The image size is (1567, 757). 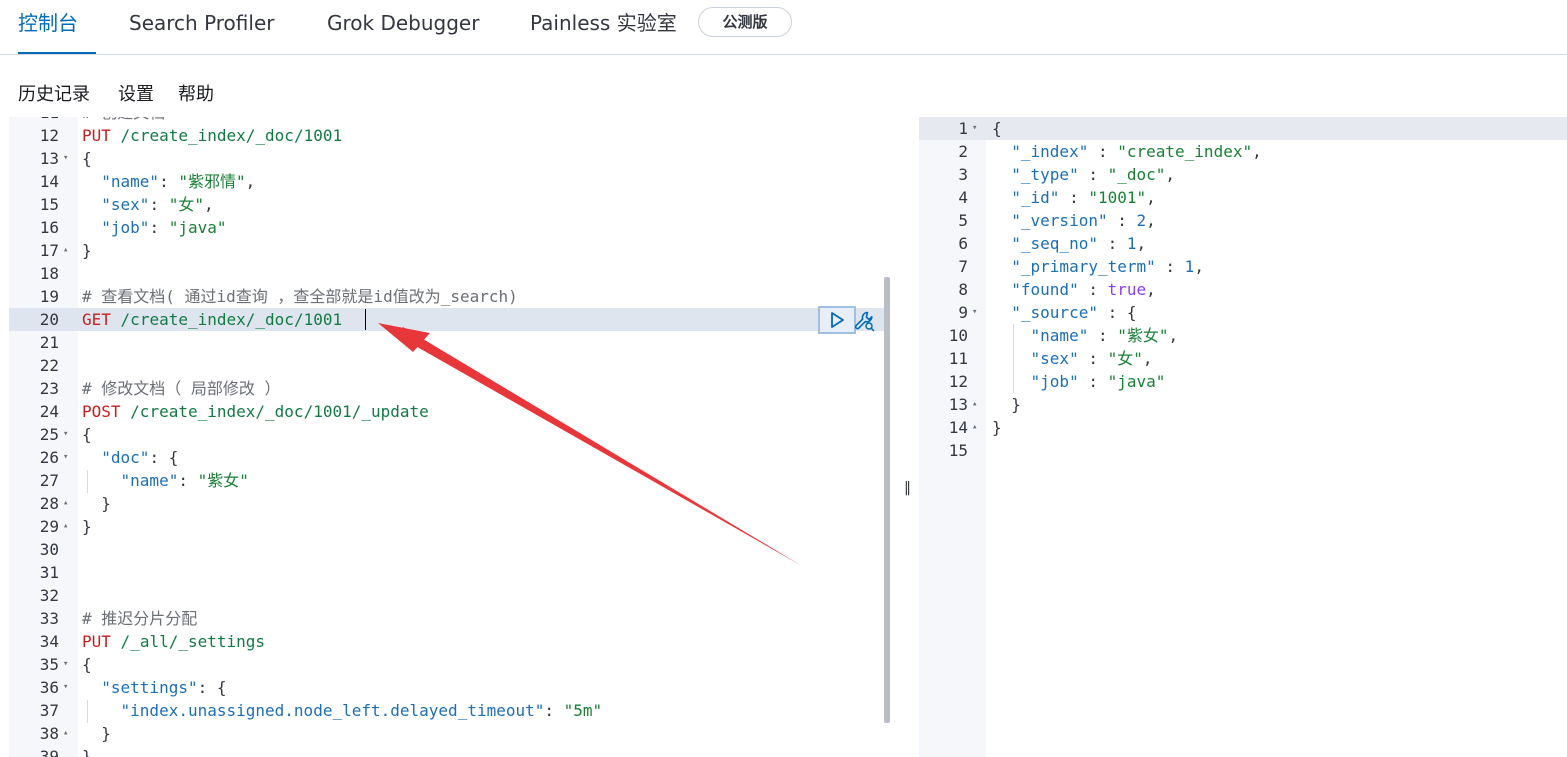 What do you see at coordinates (49, 752) in the screenshot?
I see `line-number: 39` at bounding box center [49, 752].